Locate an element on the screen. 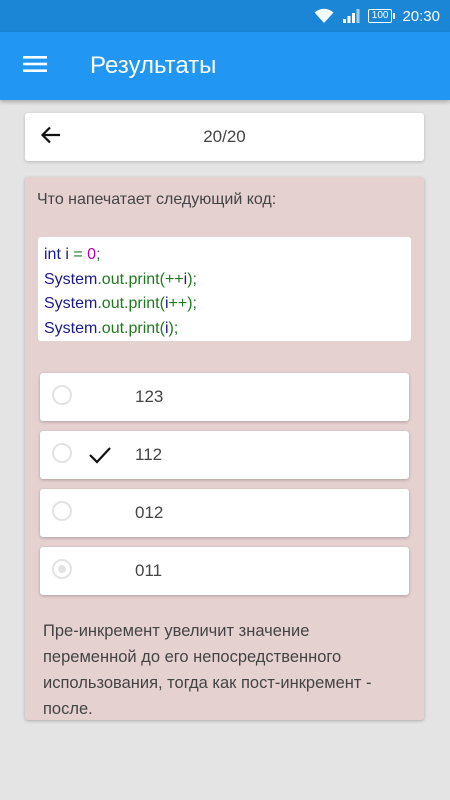 This screenshot has width=450, height=800. question-prompt: Что напечатает следующий код: is located at coordinates (157, 199).